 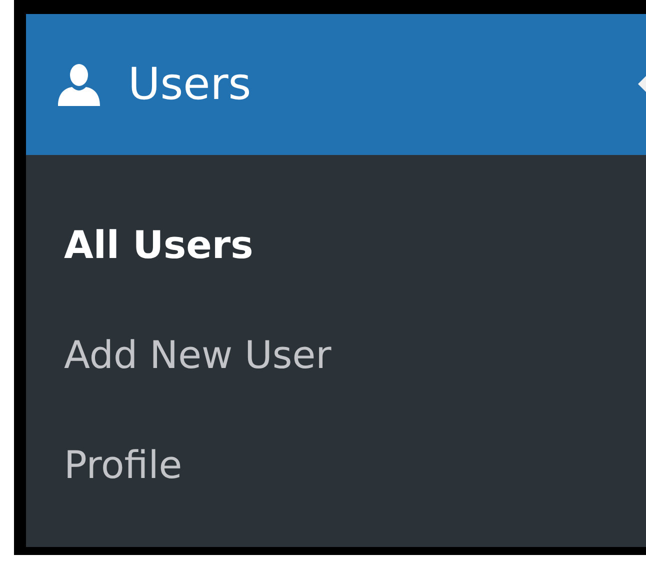 What do you see at coordinates (179, 355) in the screenshot?
I see `submenu-item: Add New User` at bounding box center [179, 355].